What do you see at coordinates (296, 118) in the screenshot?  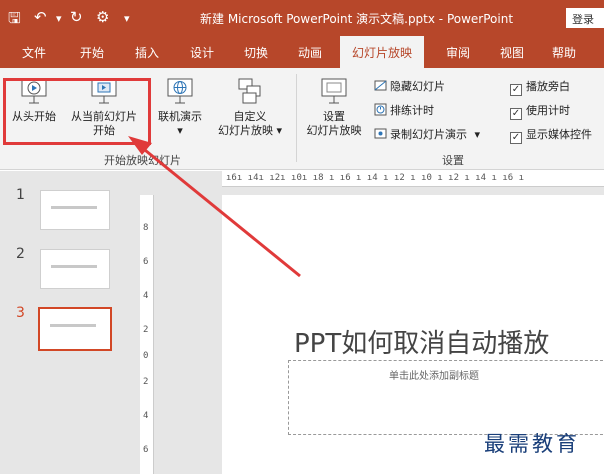 I see `group-divider` at bounding box center [296, 118].